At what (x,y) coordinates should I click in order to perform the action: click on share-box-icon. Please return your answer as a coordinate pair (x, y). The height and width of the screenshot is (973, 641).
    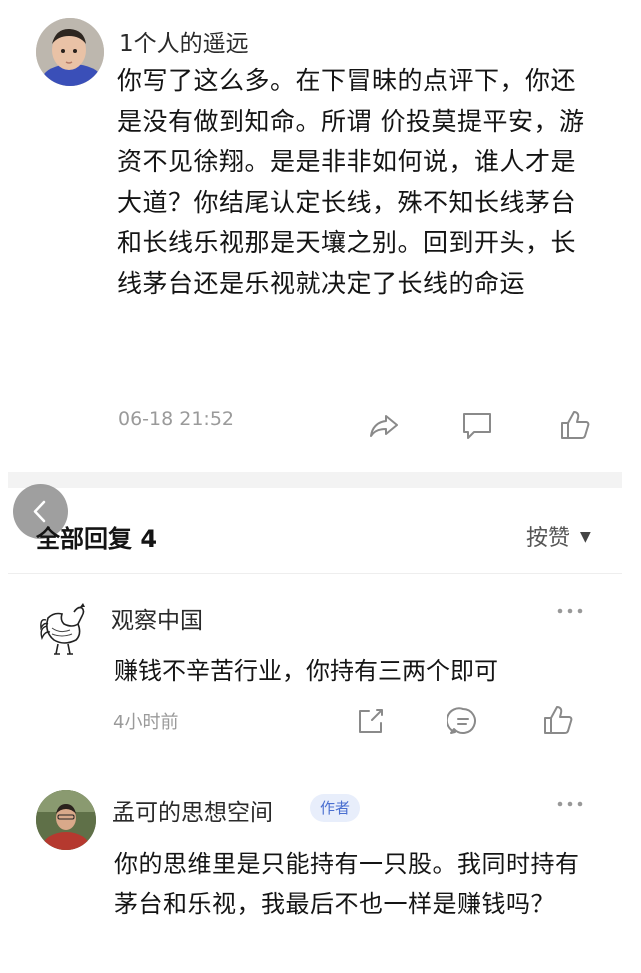
    Looking at the image, I should click on (371, 721).